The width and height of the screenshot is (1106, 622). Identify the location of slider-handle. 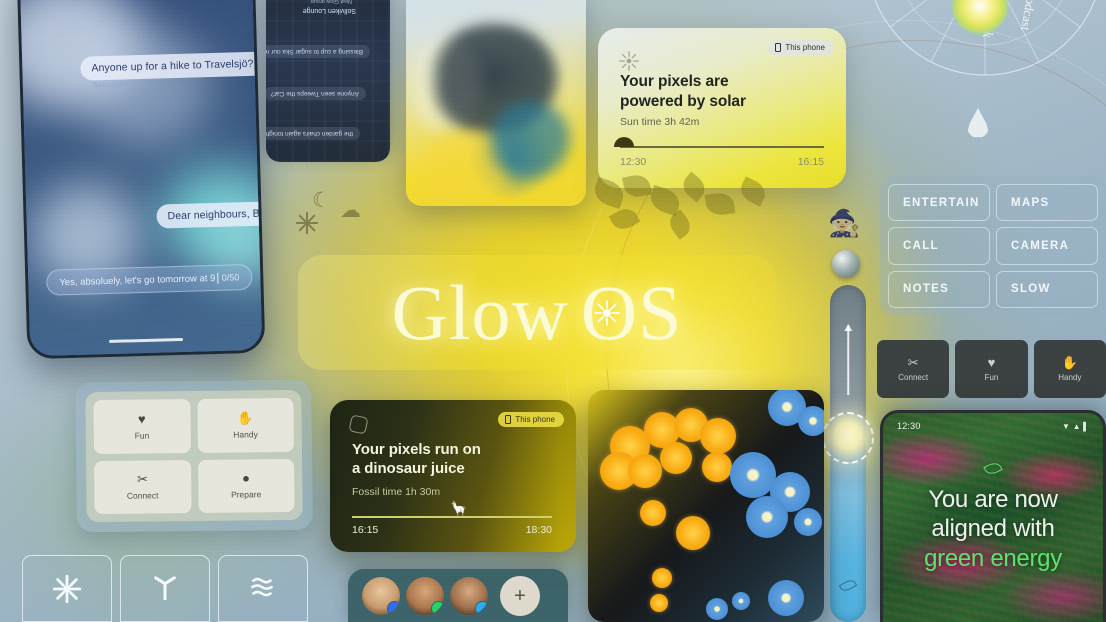
(848, 438).